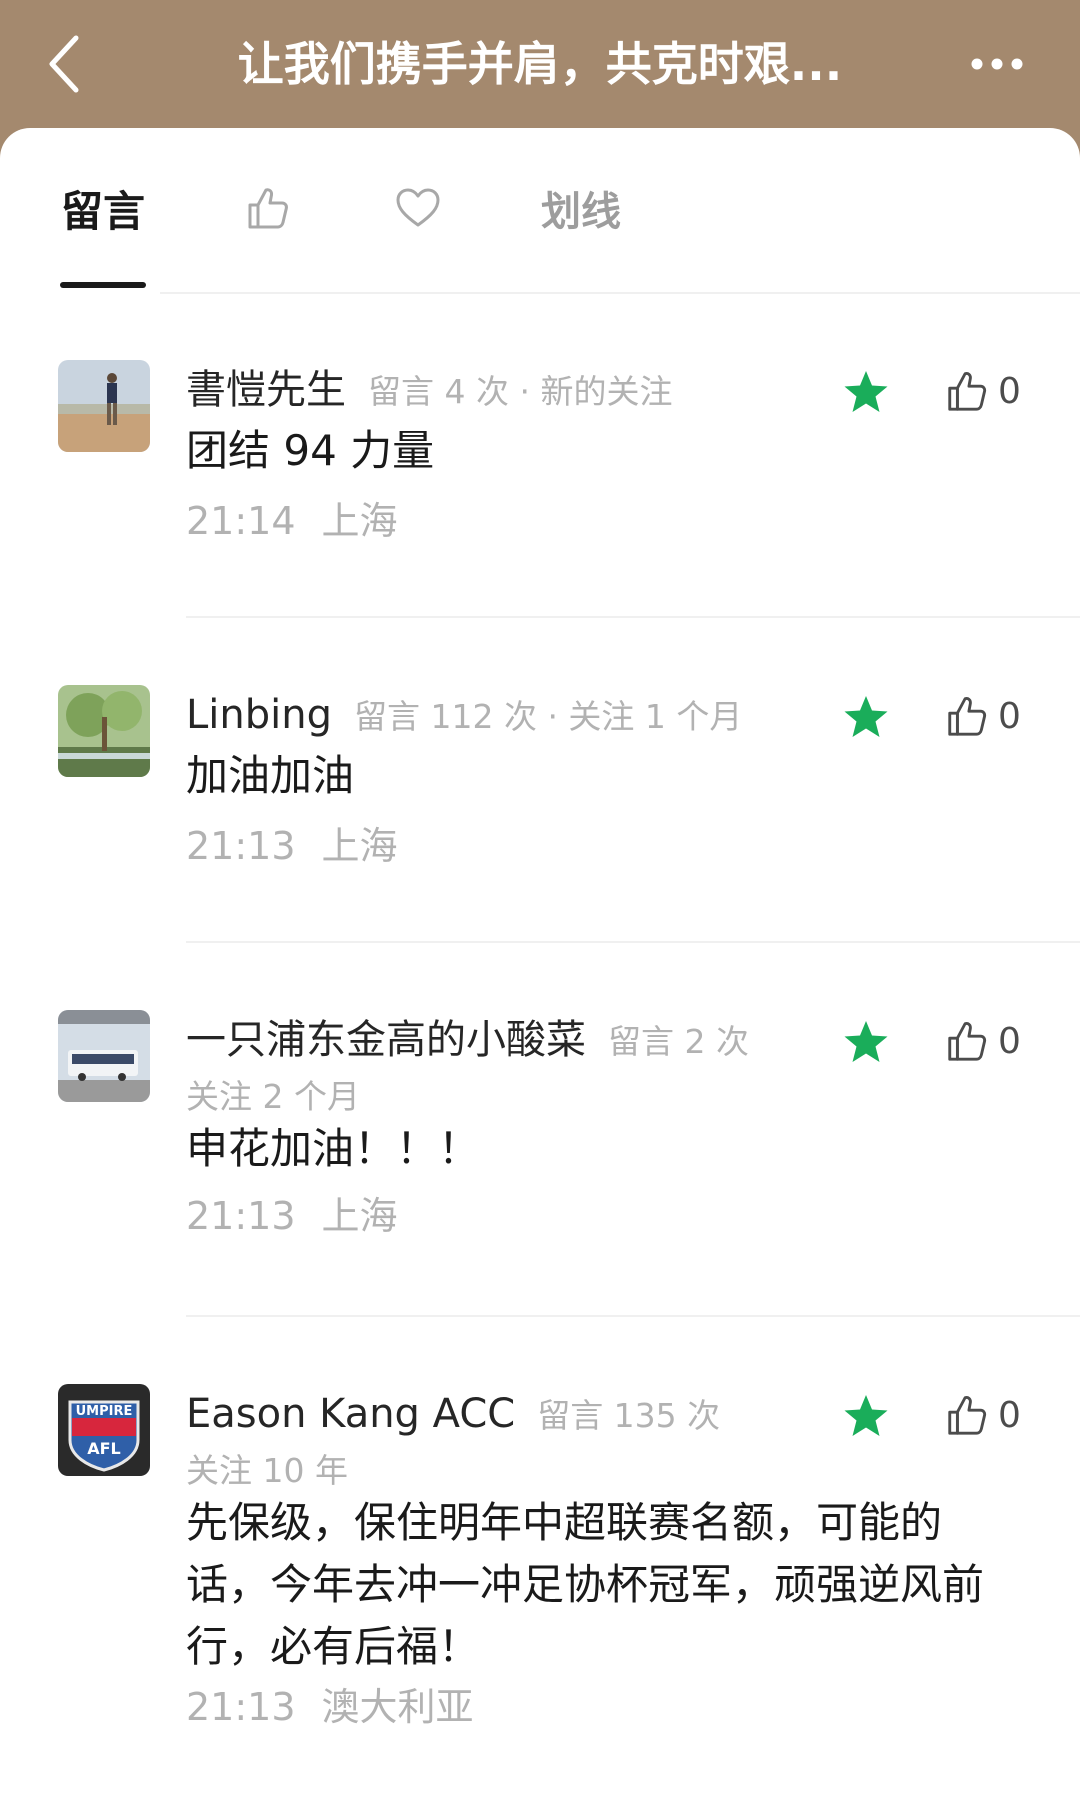  I want to click on commenter-name: Eason Kang ACC, so click(350, 1414).